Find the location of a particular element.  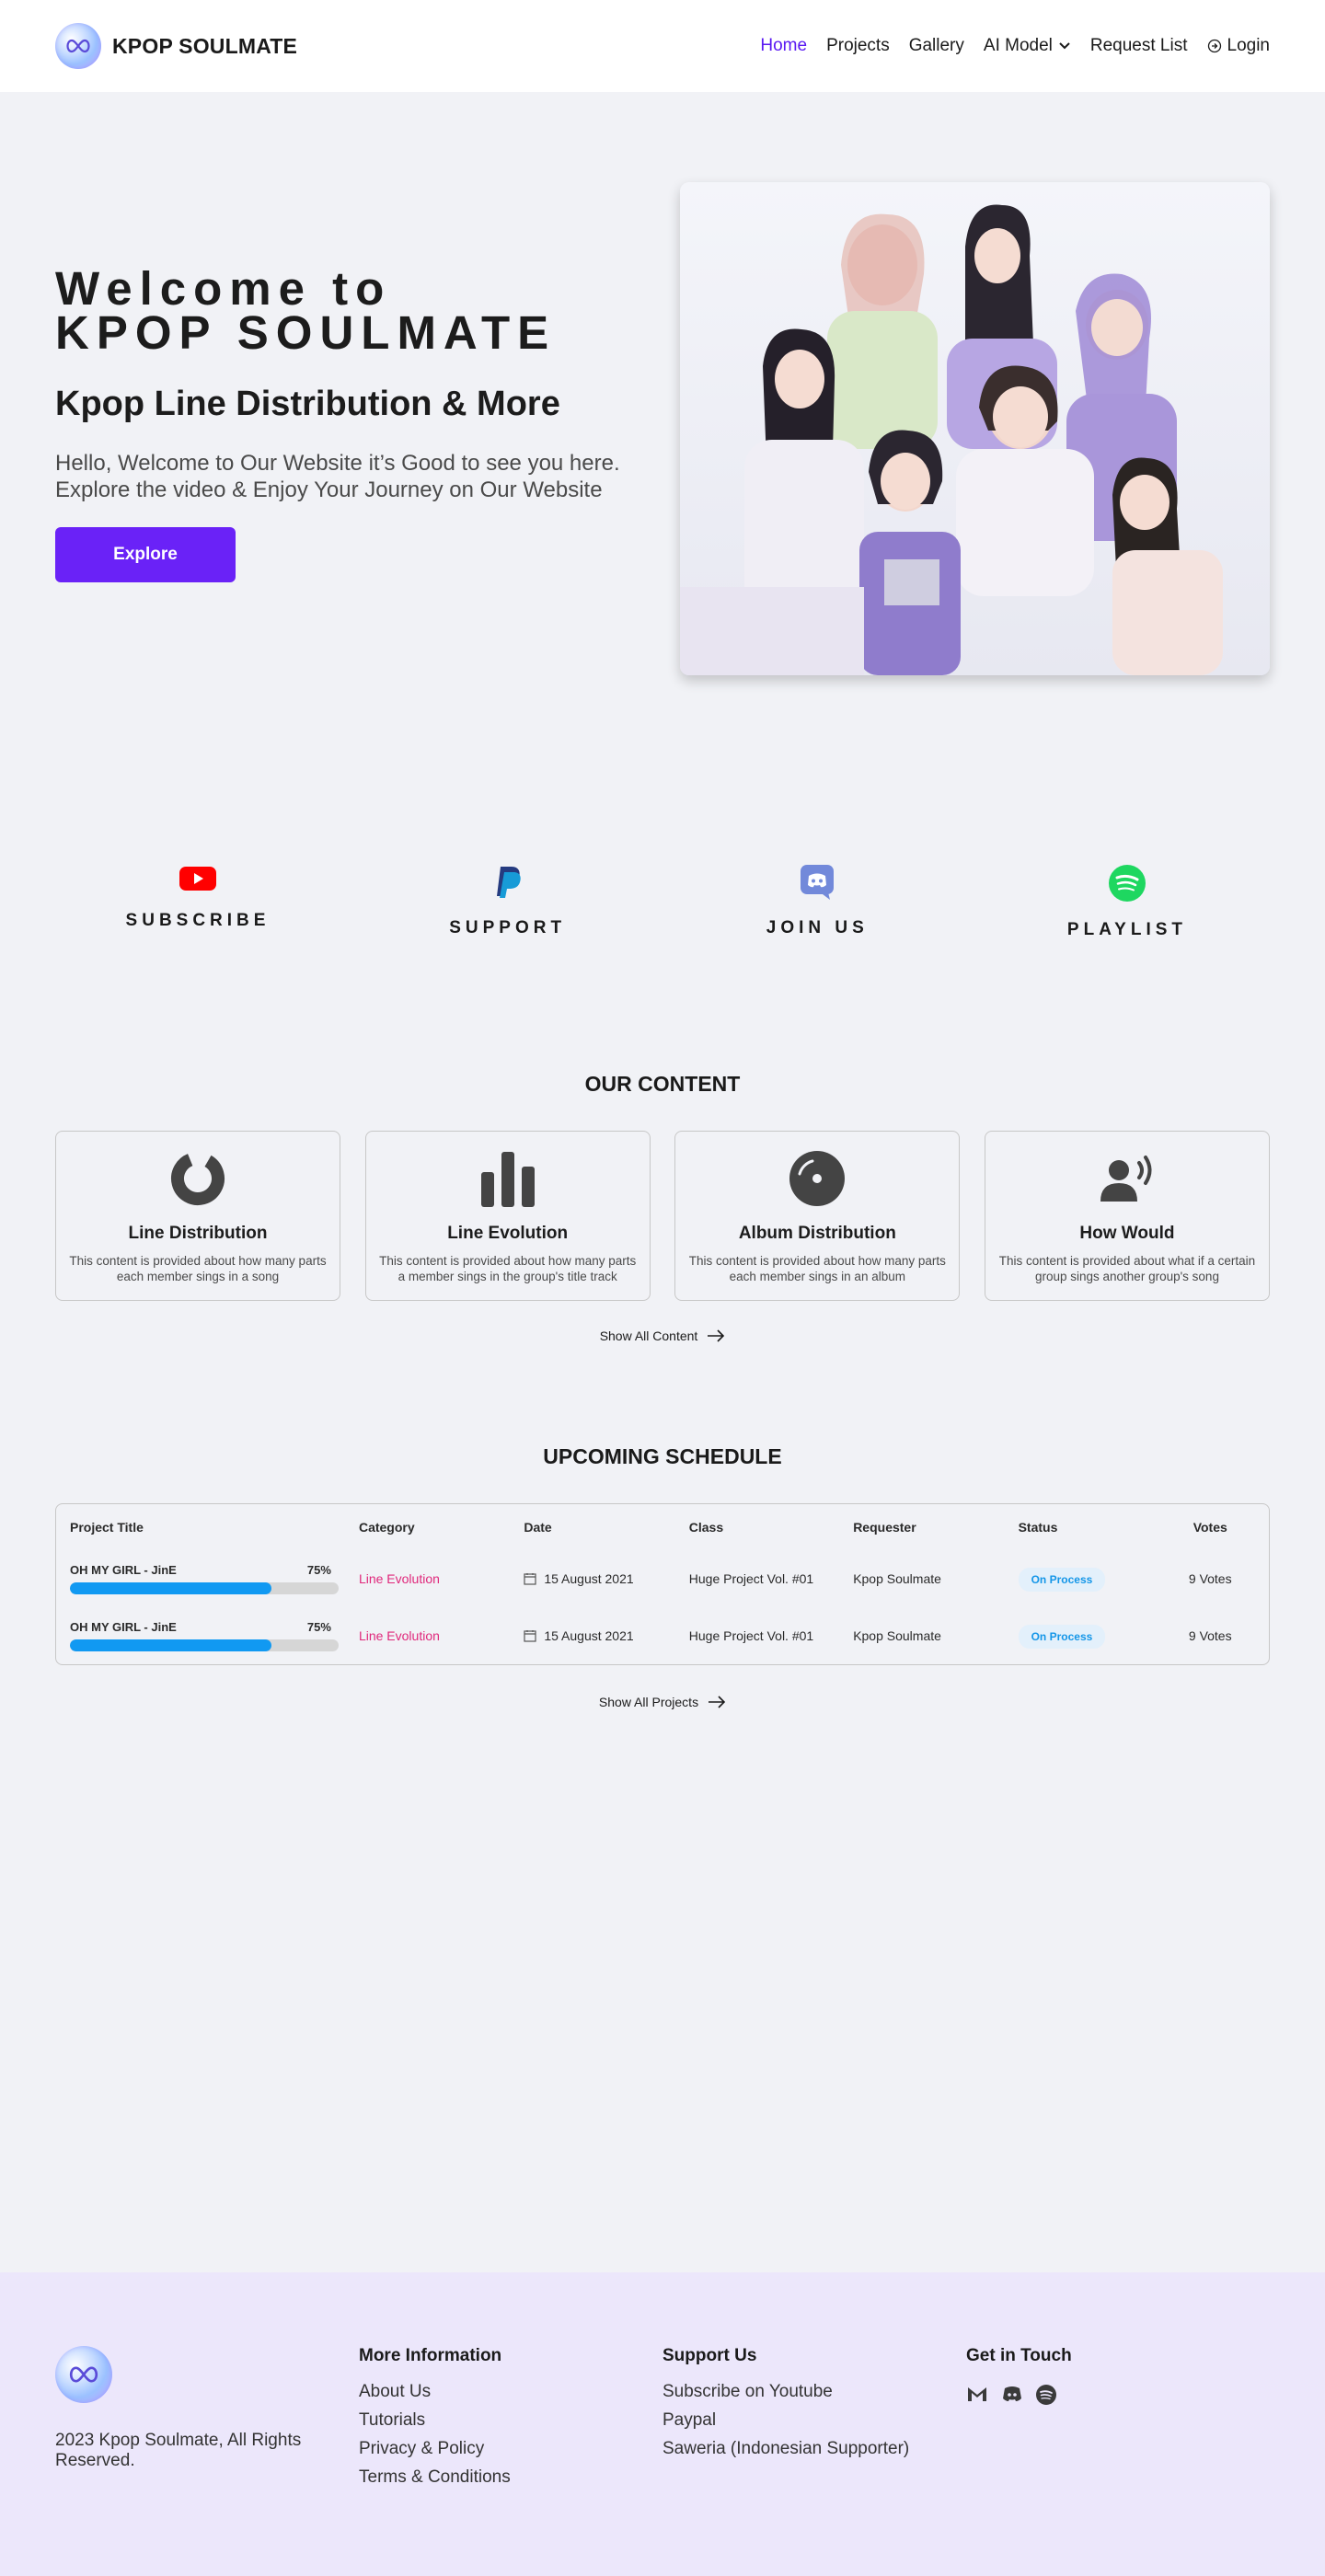

disc-icon is located at coordinates (817, 1178).